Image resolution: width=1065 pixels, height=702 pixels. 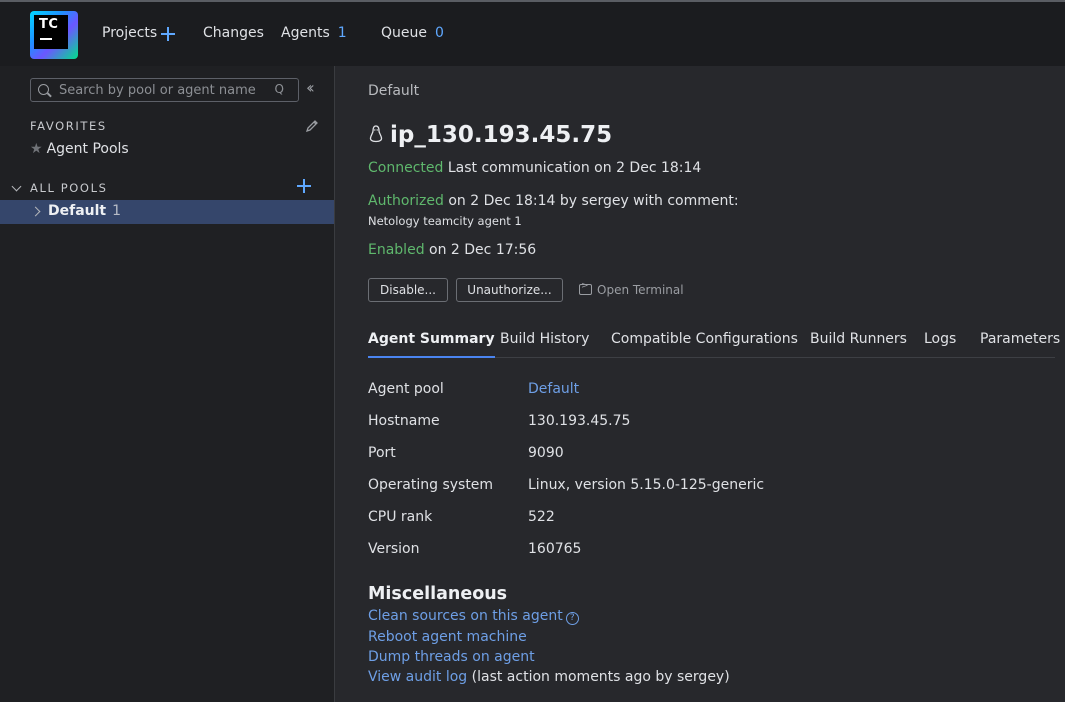 What do you see at coordinates (541, 517) in the screenshot?
I see `summary-value-cpu-rank: 522` at bounding box center [541, 517].